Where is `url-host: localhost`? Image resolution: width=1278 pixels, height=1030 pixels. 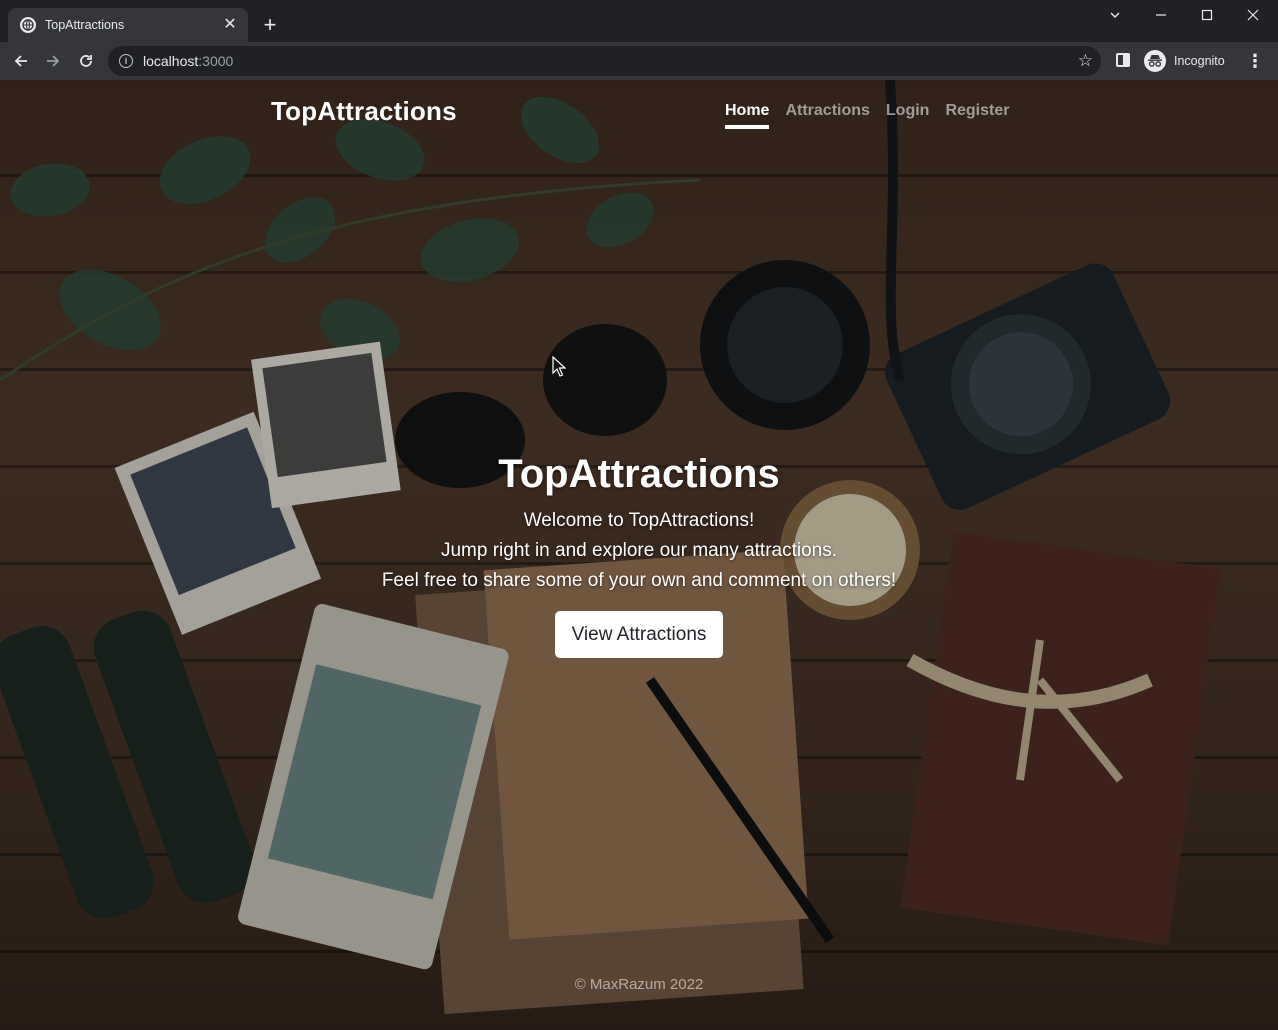 url-host: localhost is located at coordinates (171, 61).